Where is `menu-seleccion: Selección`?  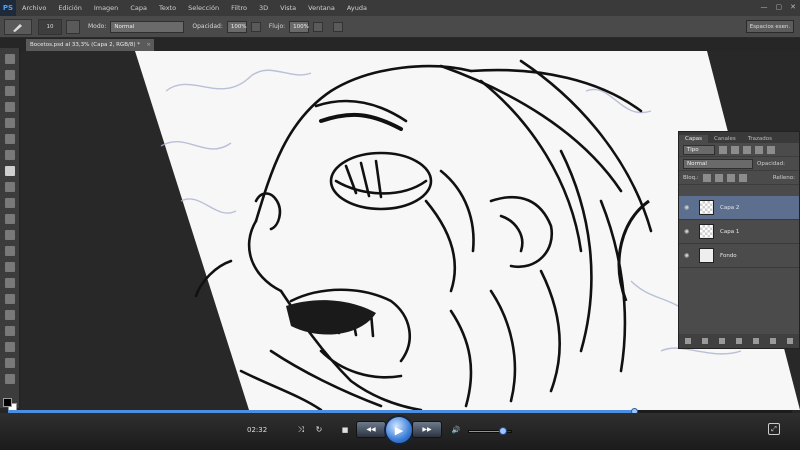 menu-seleccion: Selección is located at coordinates (203, 8).